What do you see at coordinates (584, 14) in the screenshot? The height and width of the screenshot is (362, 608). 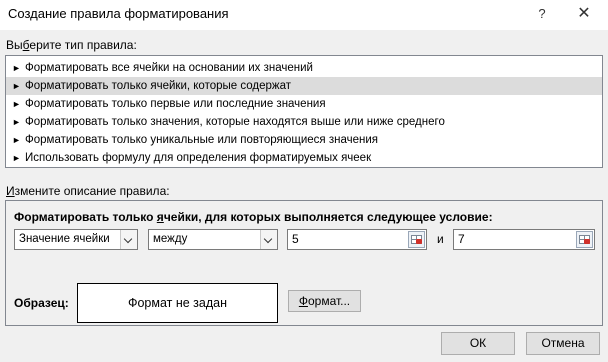 I see `close-button: ✕` at bounding box center [584, 14].